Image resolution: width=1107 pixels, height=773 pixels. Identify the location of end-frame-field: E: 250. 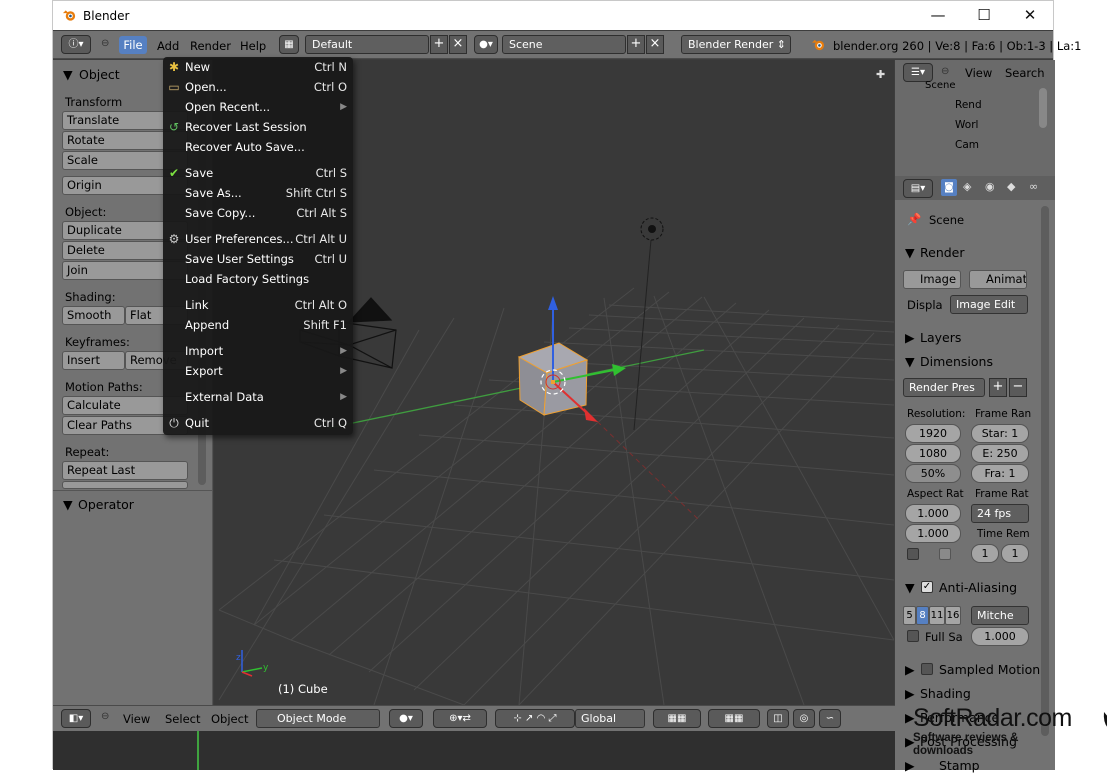
(1000, 453).